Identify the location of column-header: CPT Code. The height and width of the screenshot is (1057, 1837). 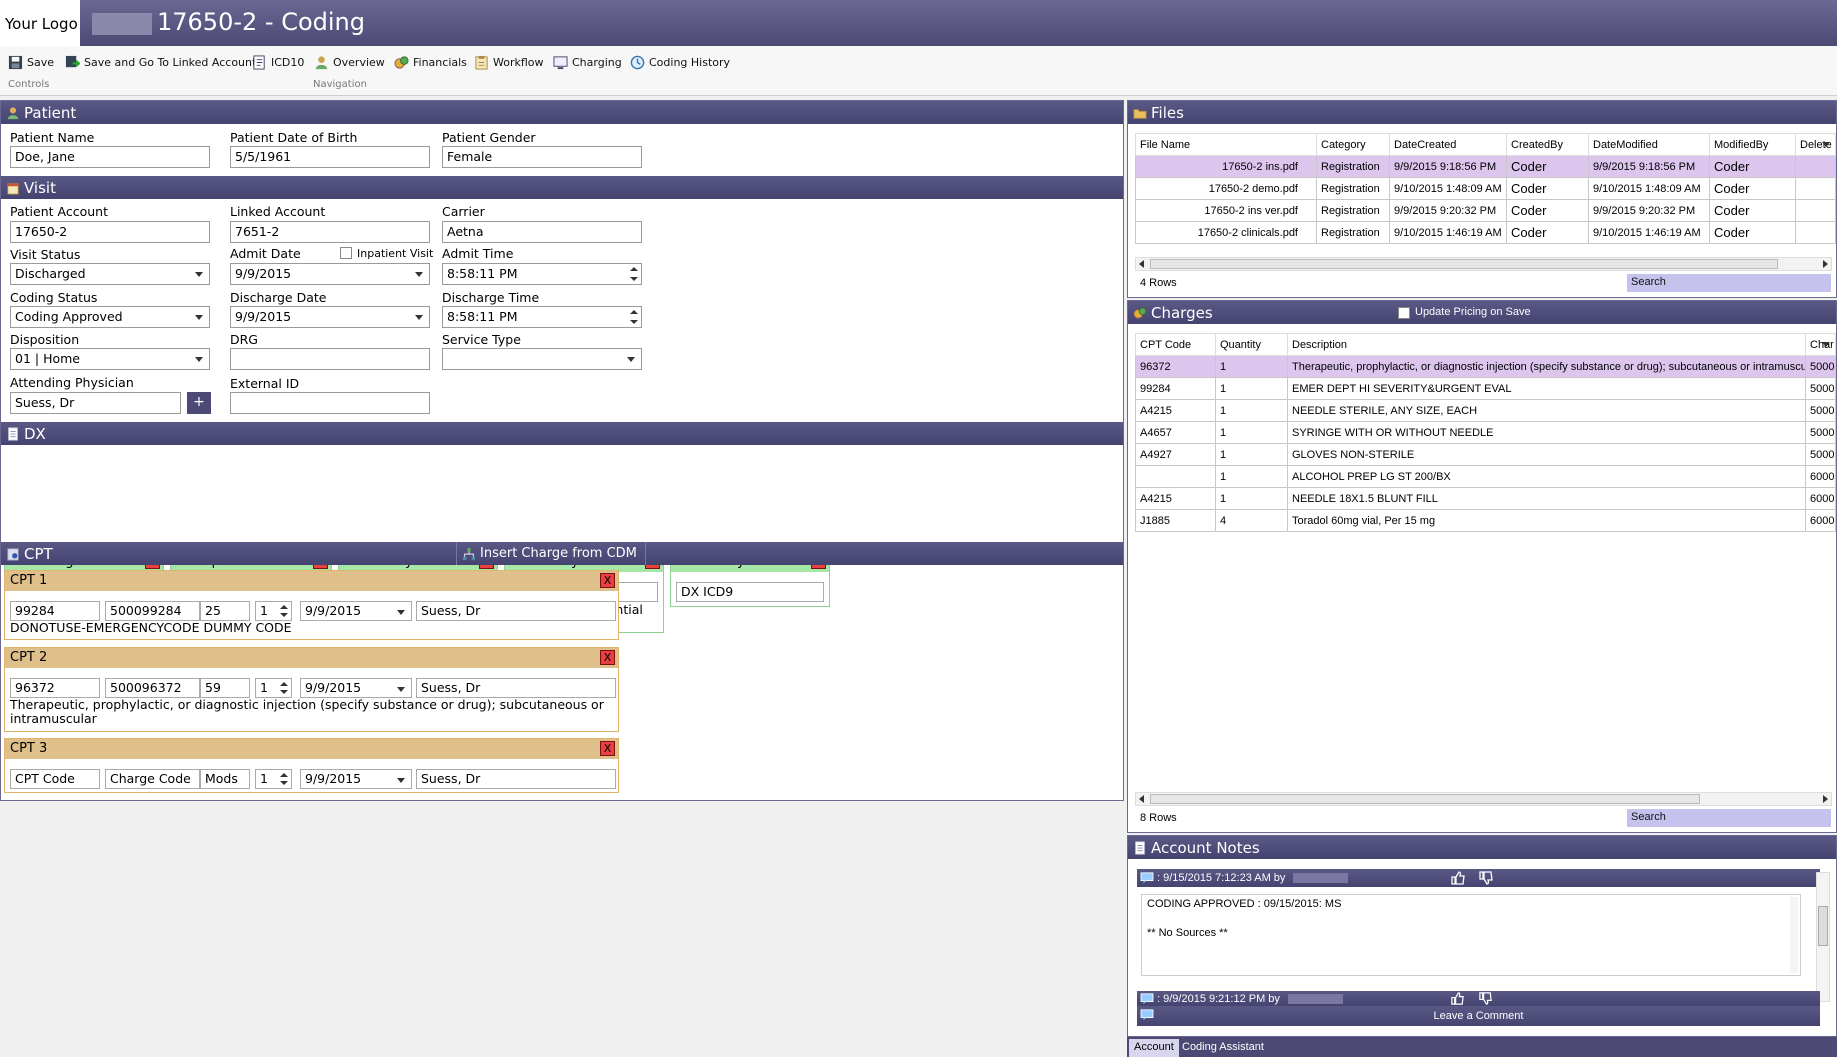
(1175, 344).